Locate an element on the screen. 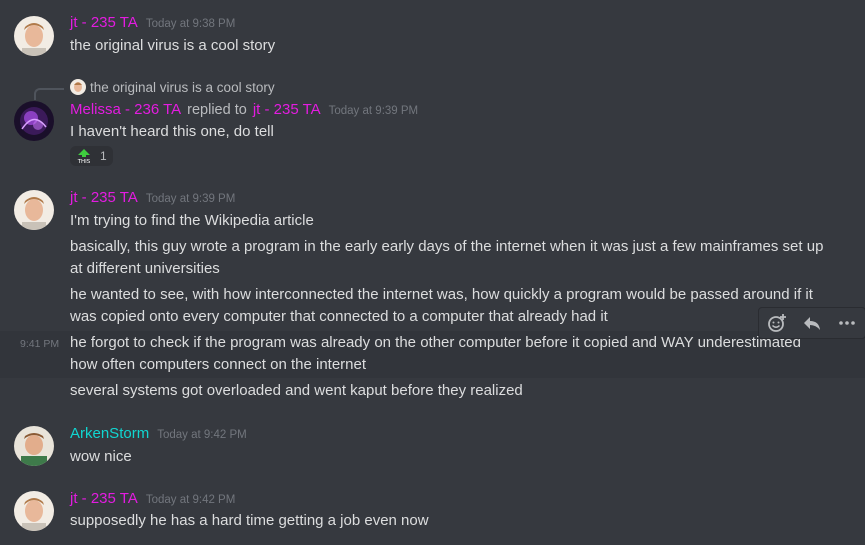  username: Melissa - 236 TA is located at coordinates (125, 109).